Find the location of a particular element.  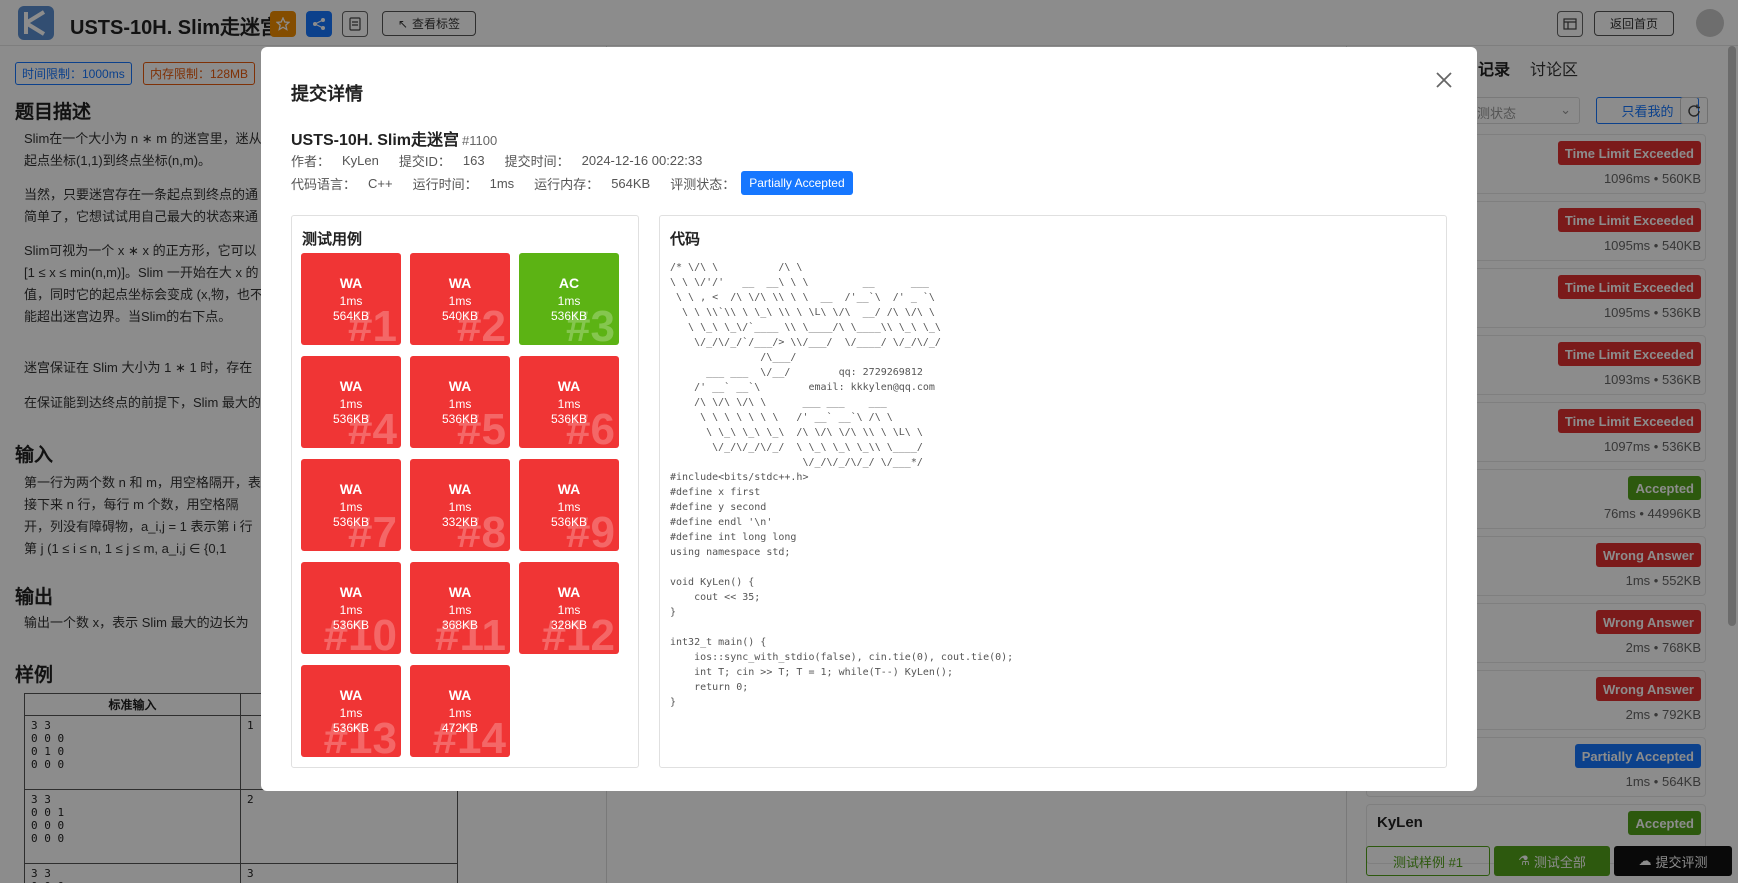

testcase-card: #14 WA 1ms 472KB is located at coordinates (460, 711).